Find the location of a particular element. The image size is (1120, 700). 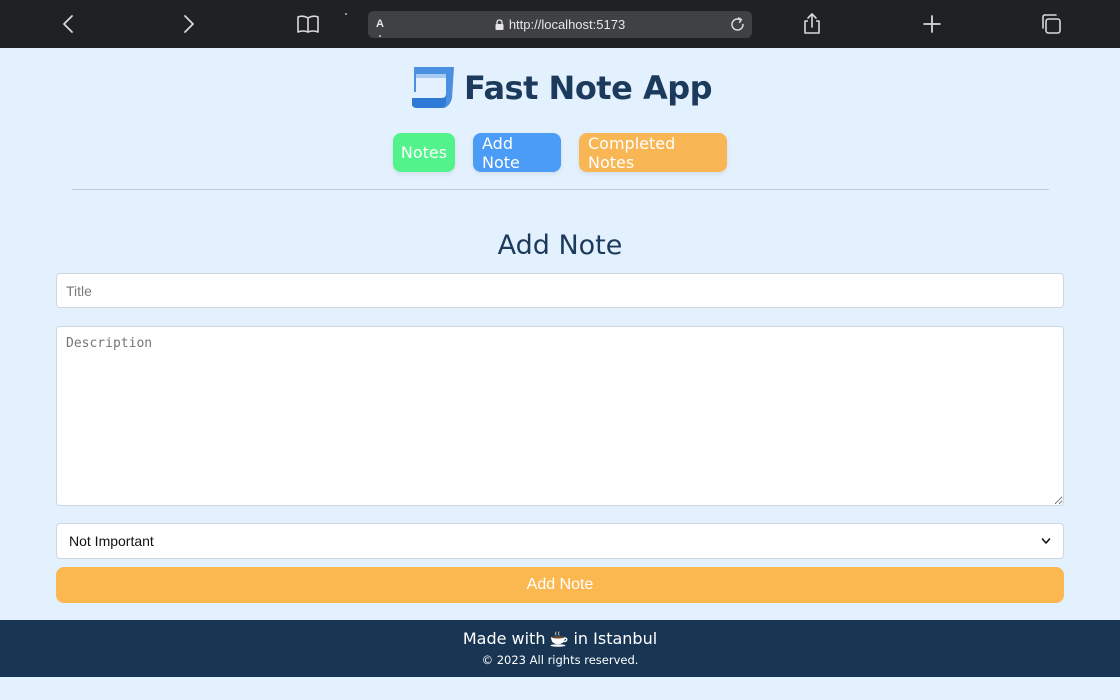

coffee-icon is located at coordinates (559, 639).